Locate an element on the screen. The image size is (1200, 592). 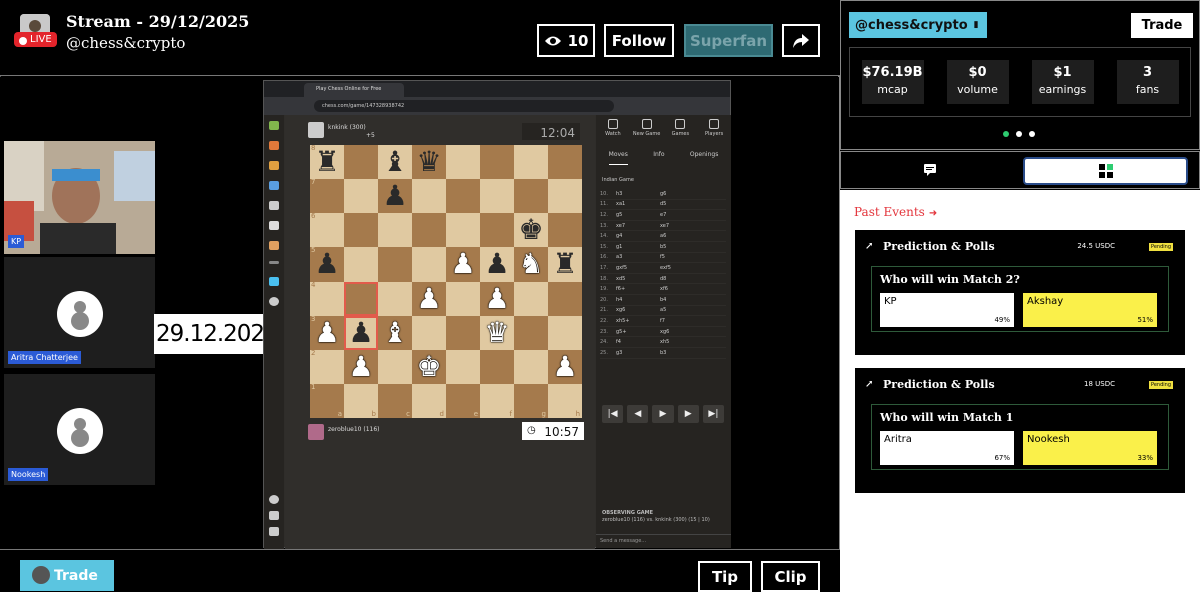
move-row: 18. xd5 d8 is located at coordinates (663, 279).